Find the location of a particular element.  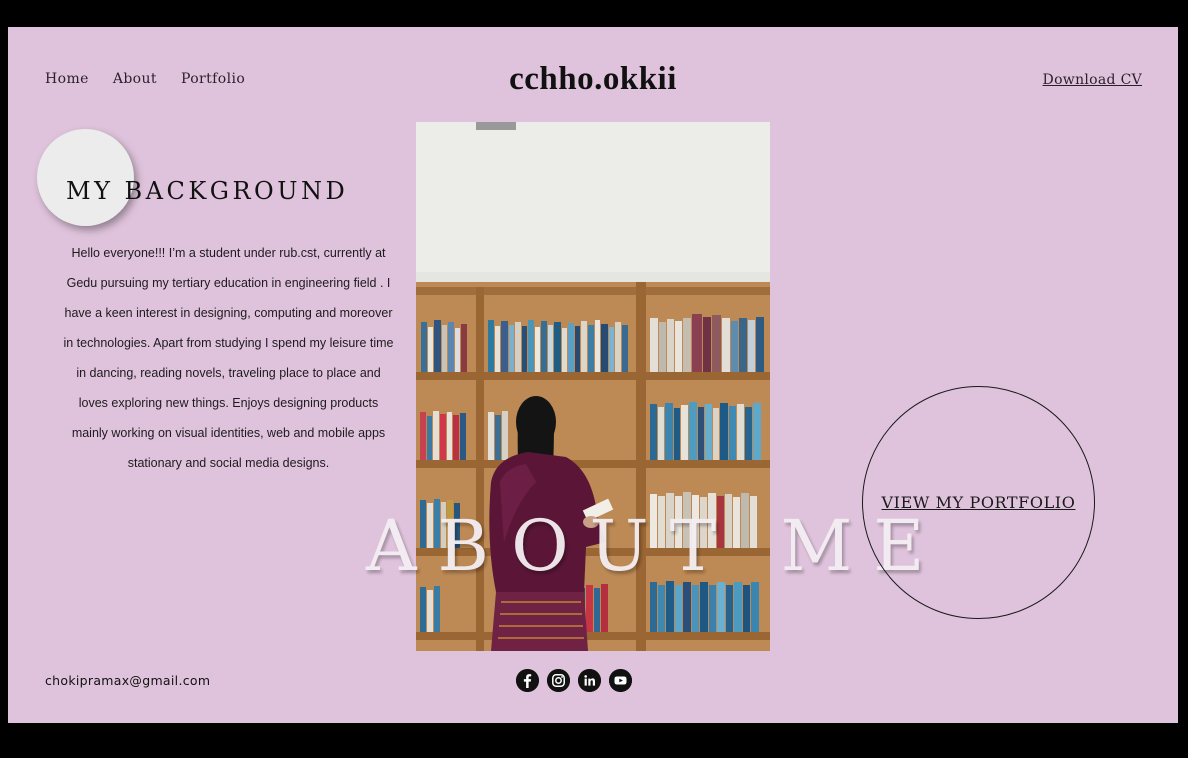

instagram-icon is located at coordinates (558, 680).